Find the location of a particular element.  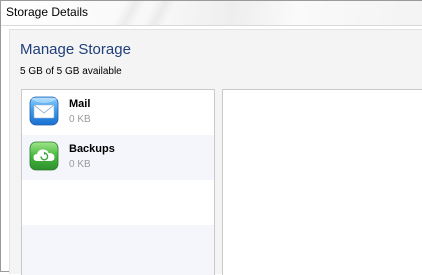

list-item-backups: Backups 0 KB is located at coordinates (118, 157).